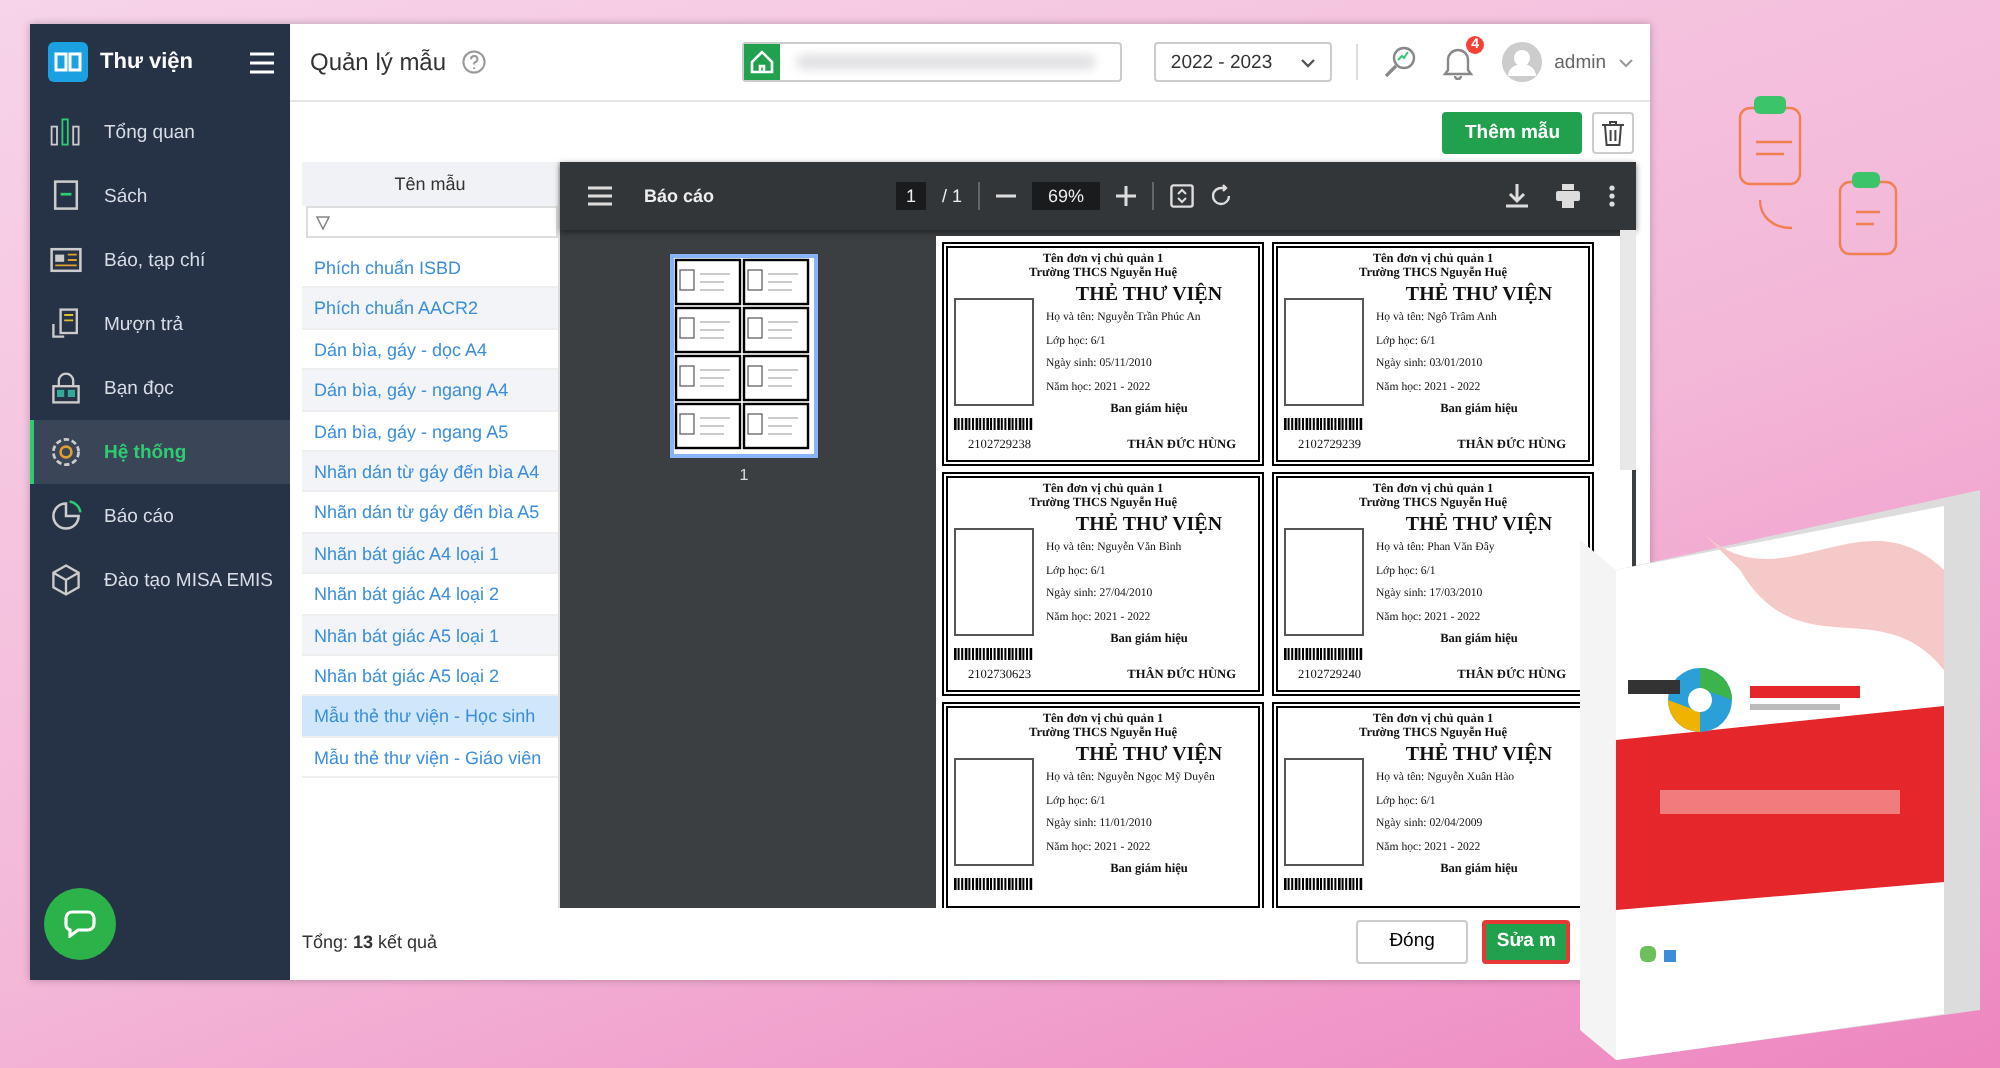 Image resolution: width=2000 pixels, height=1068 pixels. I want to click on page-thumbnail-drawing, so click(744, 356).